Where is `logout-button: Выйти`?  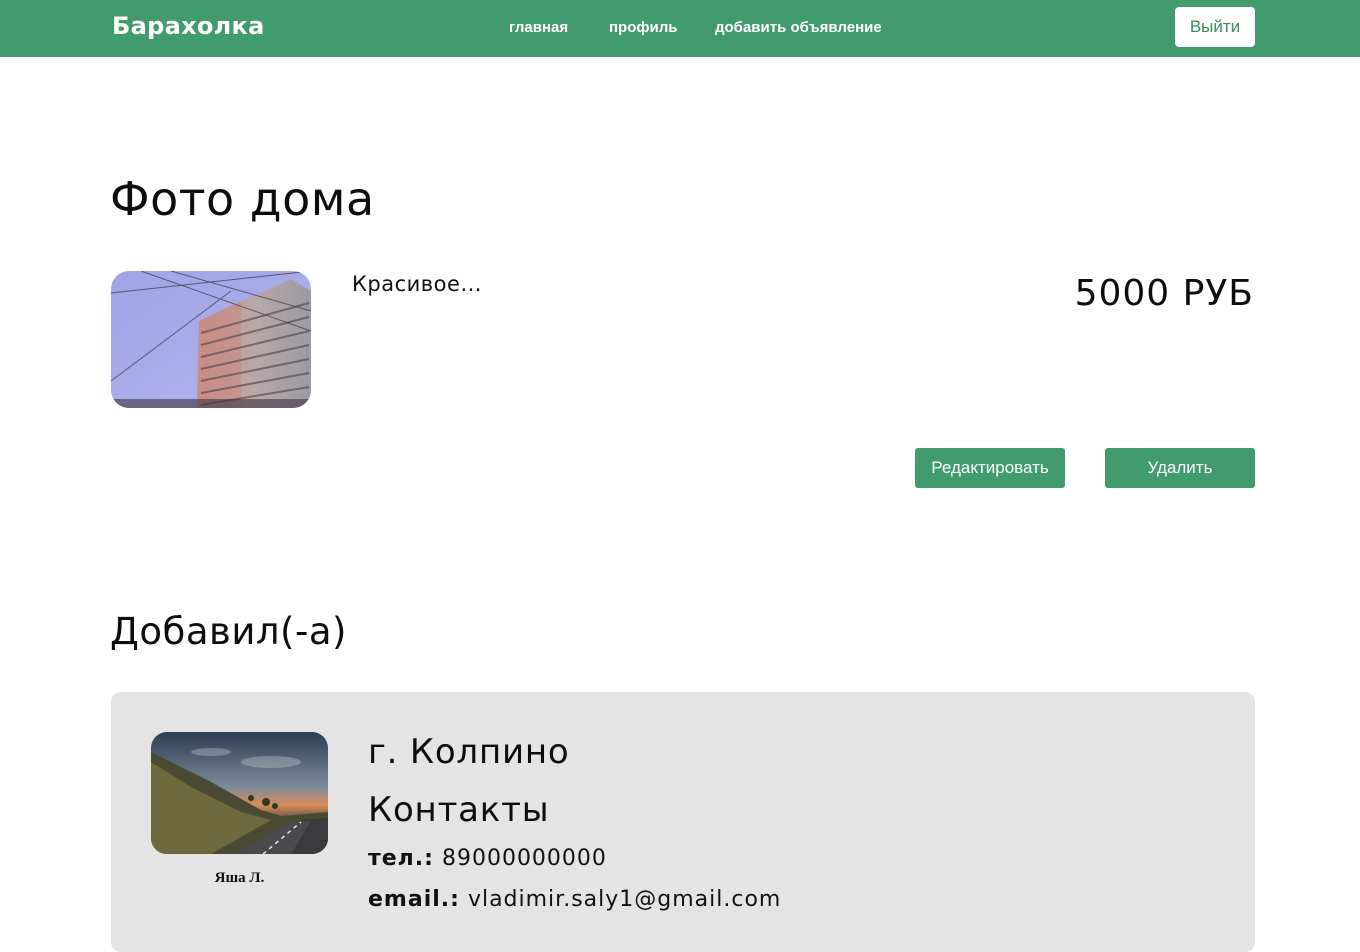
logout-button: Выйти is located at coordinates (1215, 27).